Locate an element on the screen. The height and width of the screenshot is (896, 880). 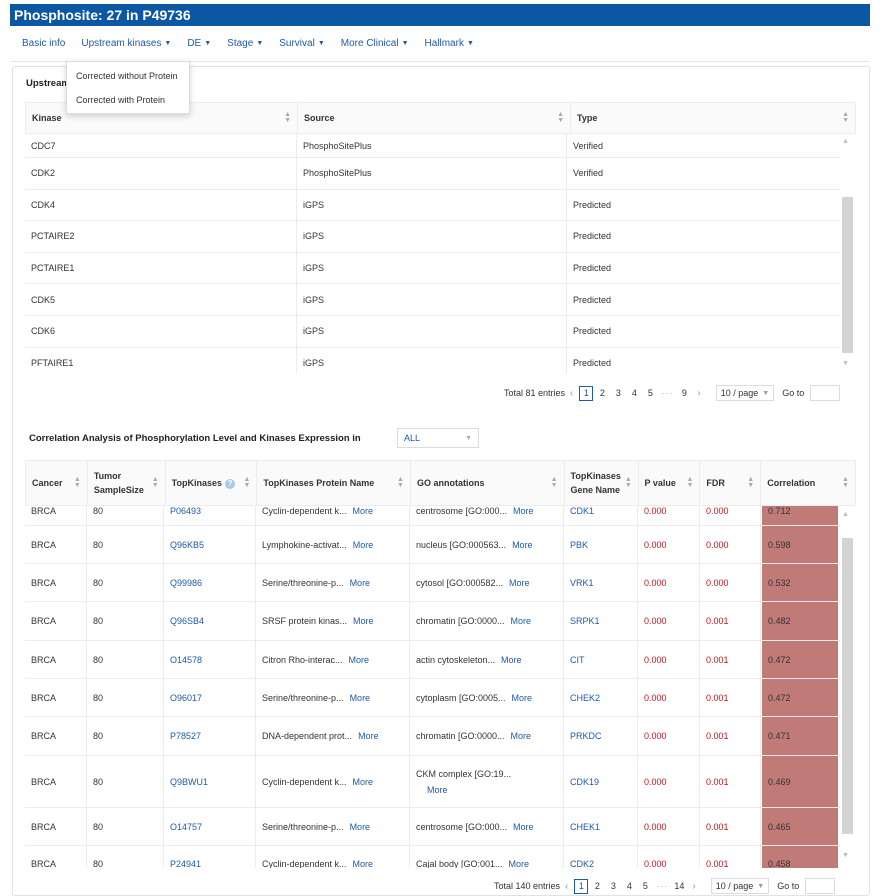
page-number: 4 is located at coordinates (634, 393).